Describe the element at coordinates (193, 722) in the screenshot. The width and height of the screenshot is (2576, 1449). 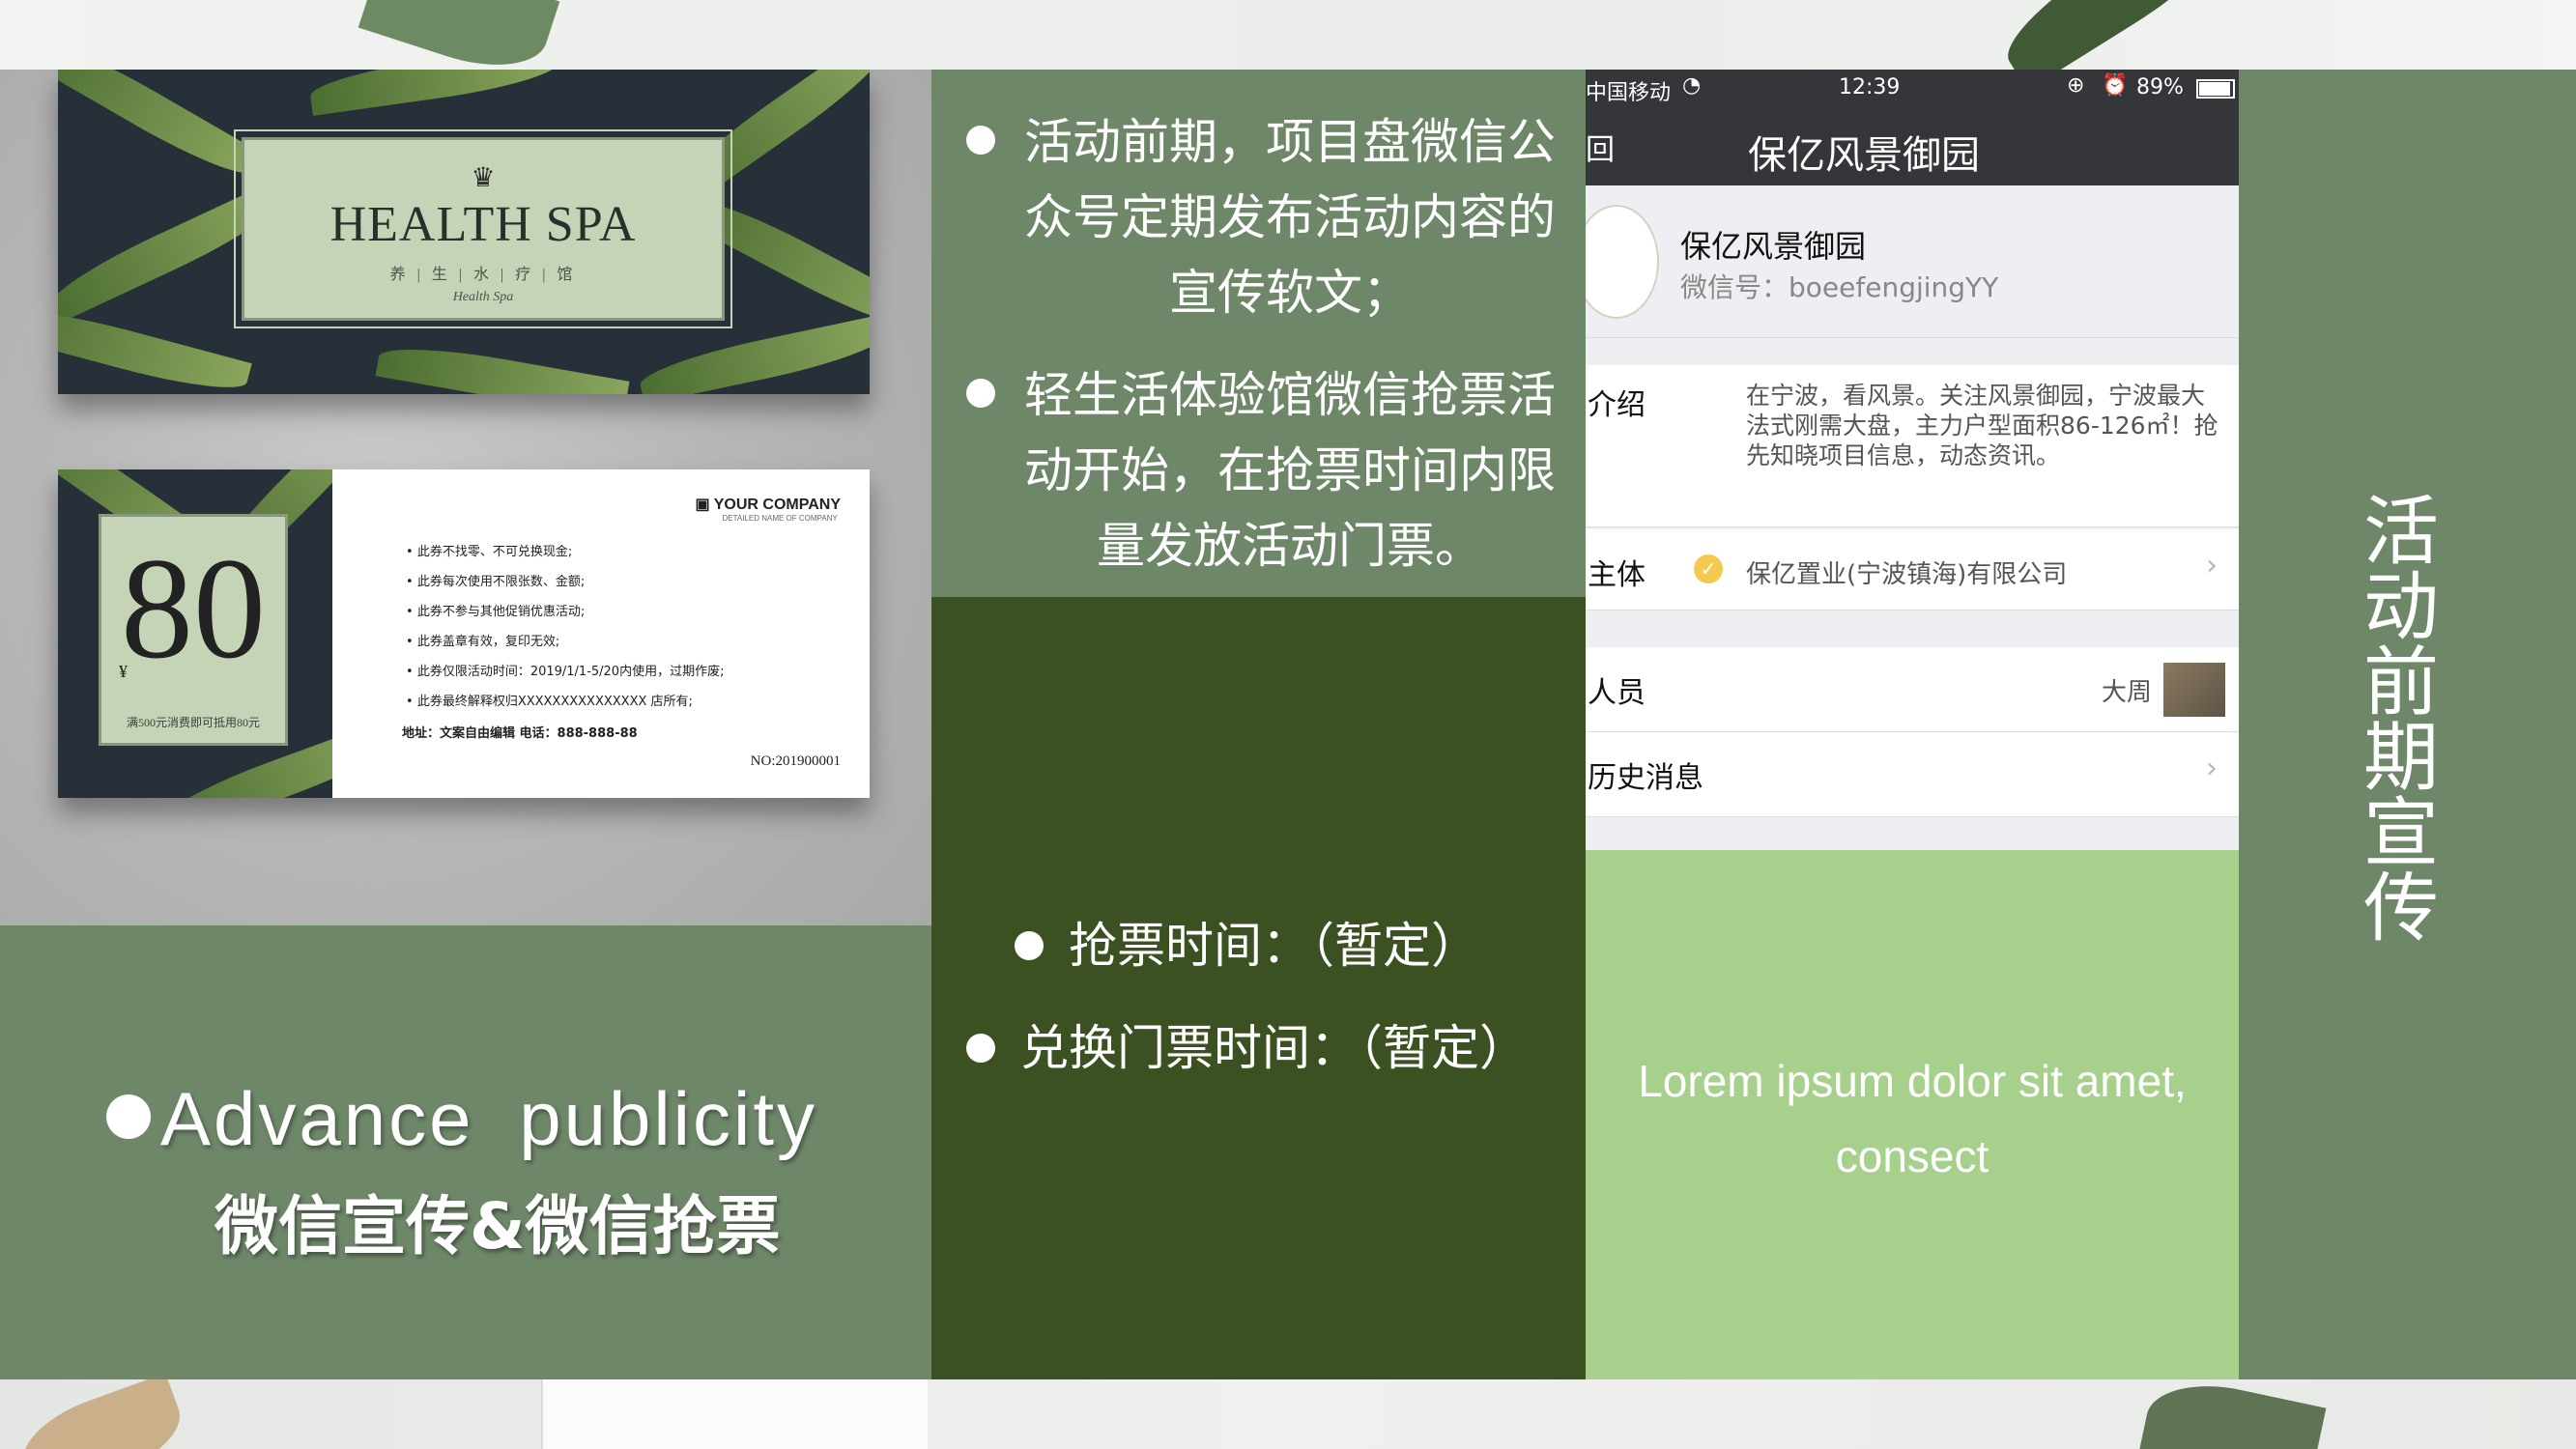
I see `value-note: 满500元消费即可抵用80元` at that location.